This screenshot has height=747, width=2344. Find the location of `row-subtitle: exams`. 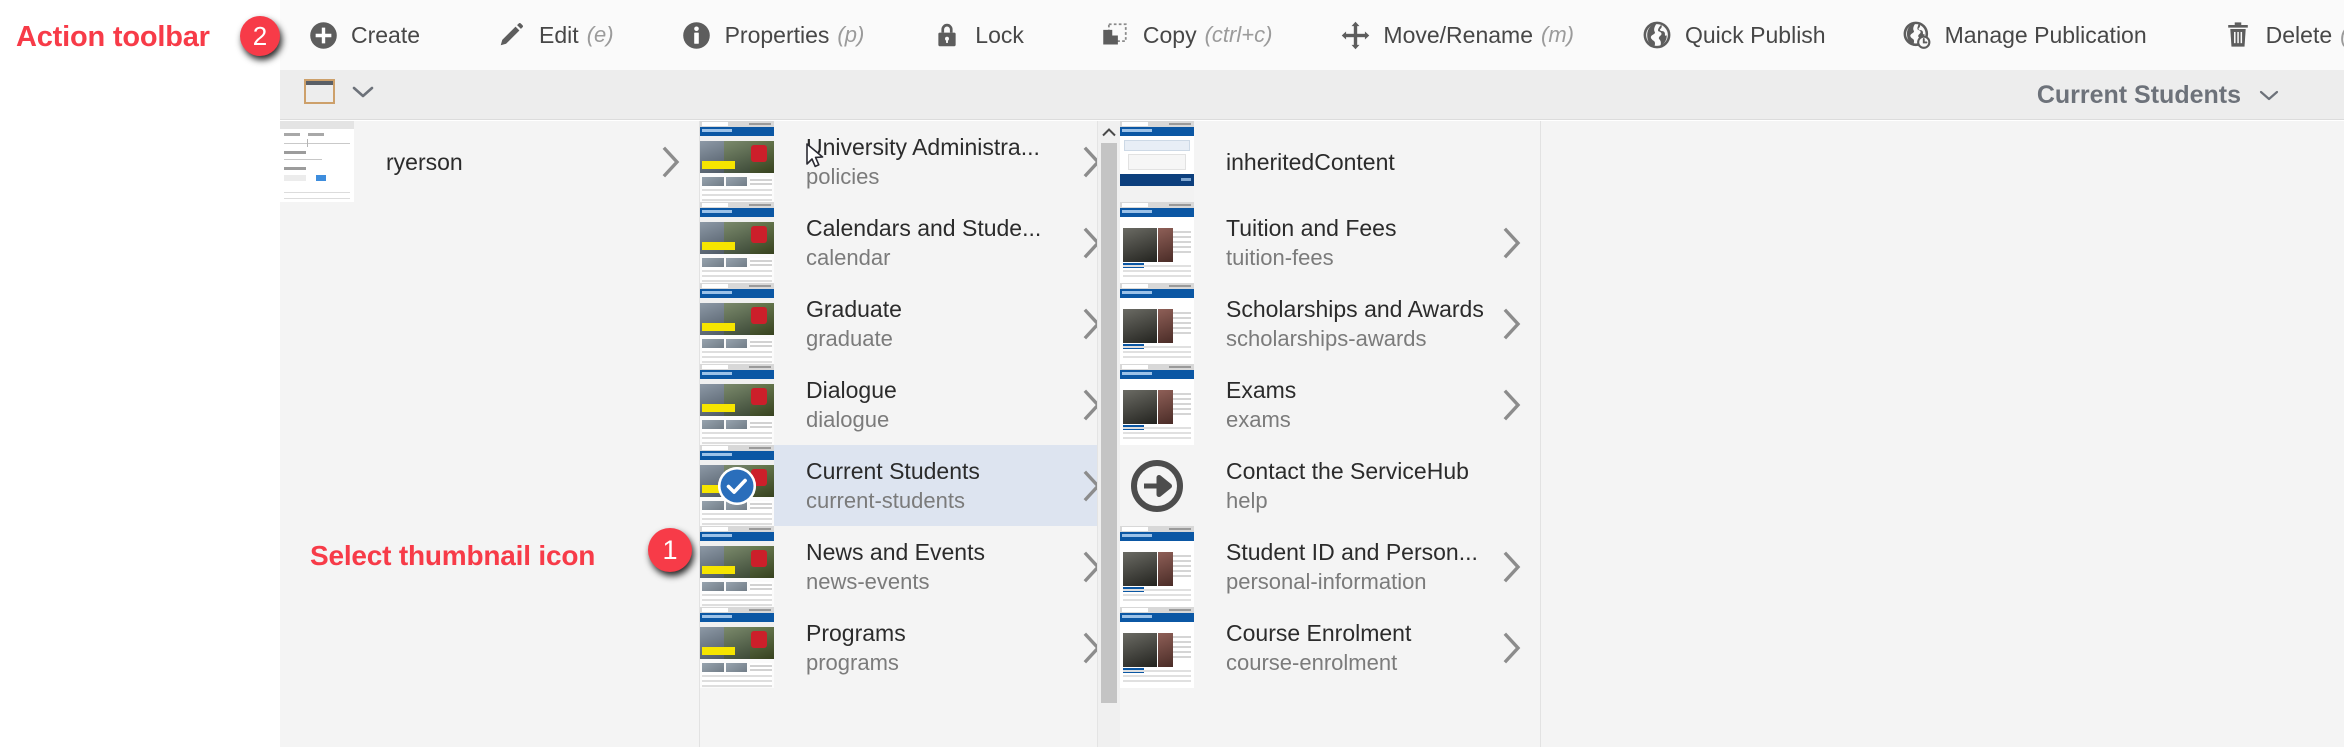

row-subtitle: exams is located at coordinates (1258, 419).